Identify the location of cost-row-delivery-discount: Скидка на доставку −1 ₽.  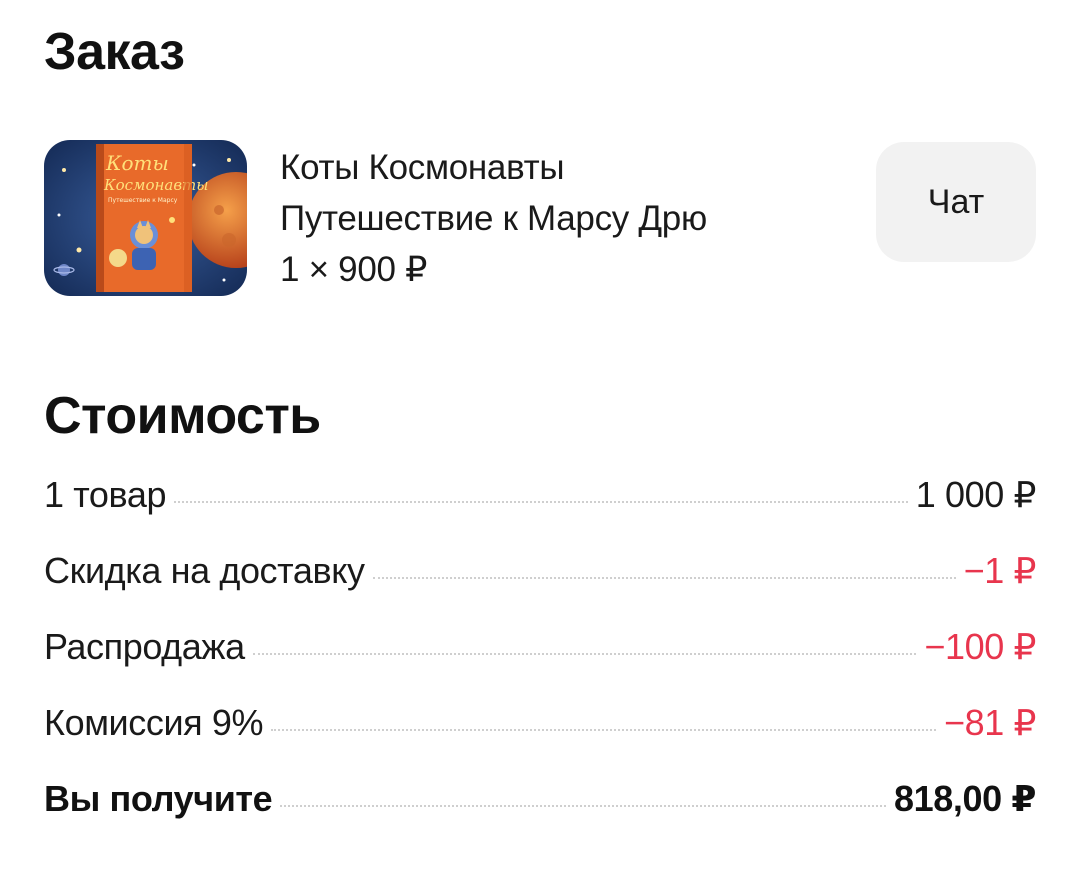
(540, 588).